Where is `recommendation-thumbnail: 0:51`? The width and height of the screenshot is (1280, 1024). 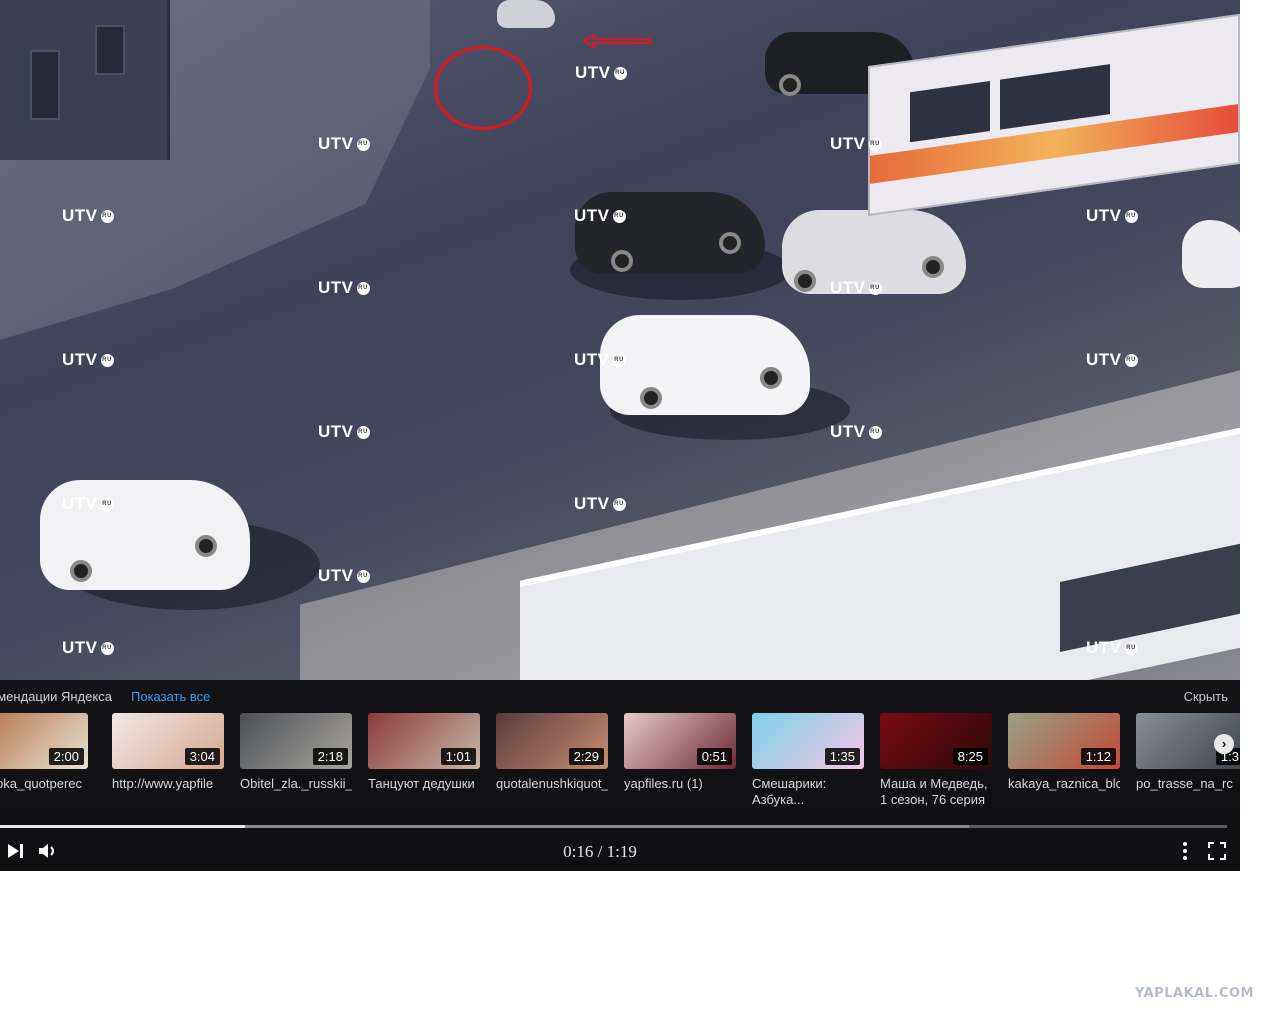 recommendation-thumbnail: 0:51 is located at coordinates (680, 741).